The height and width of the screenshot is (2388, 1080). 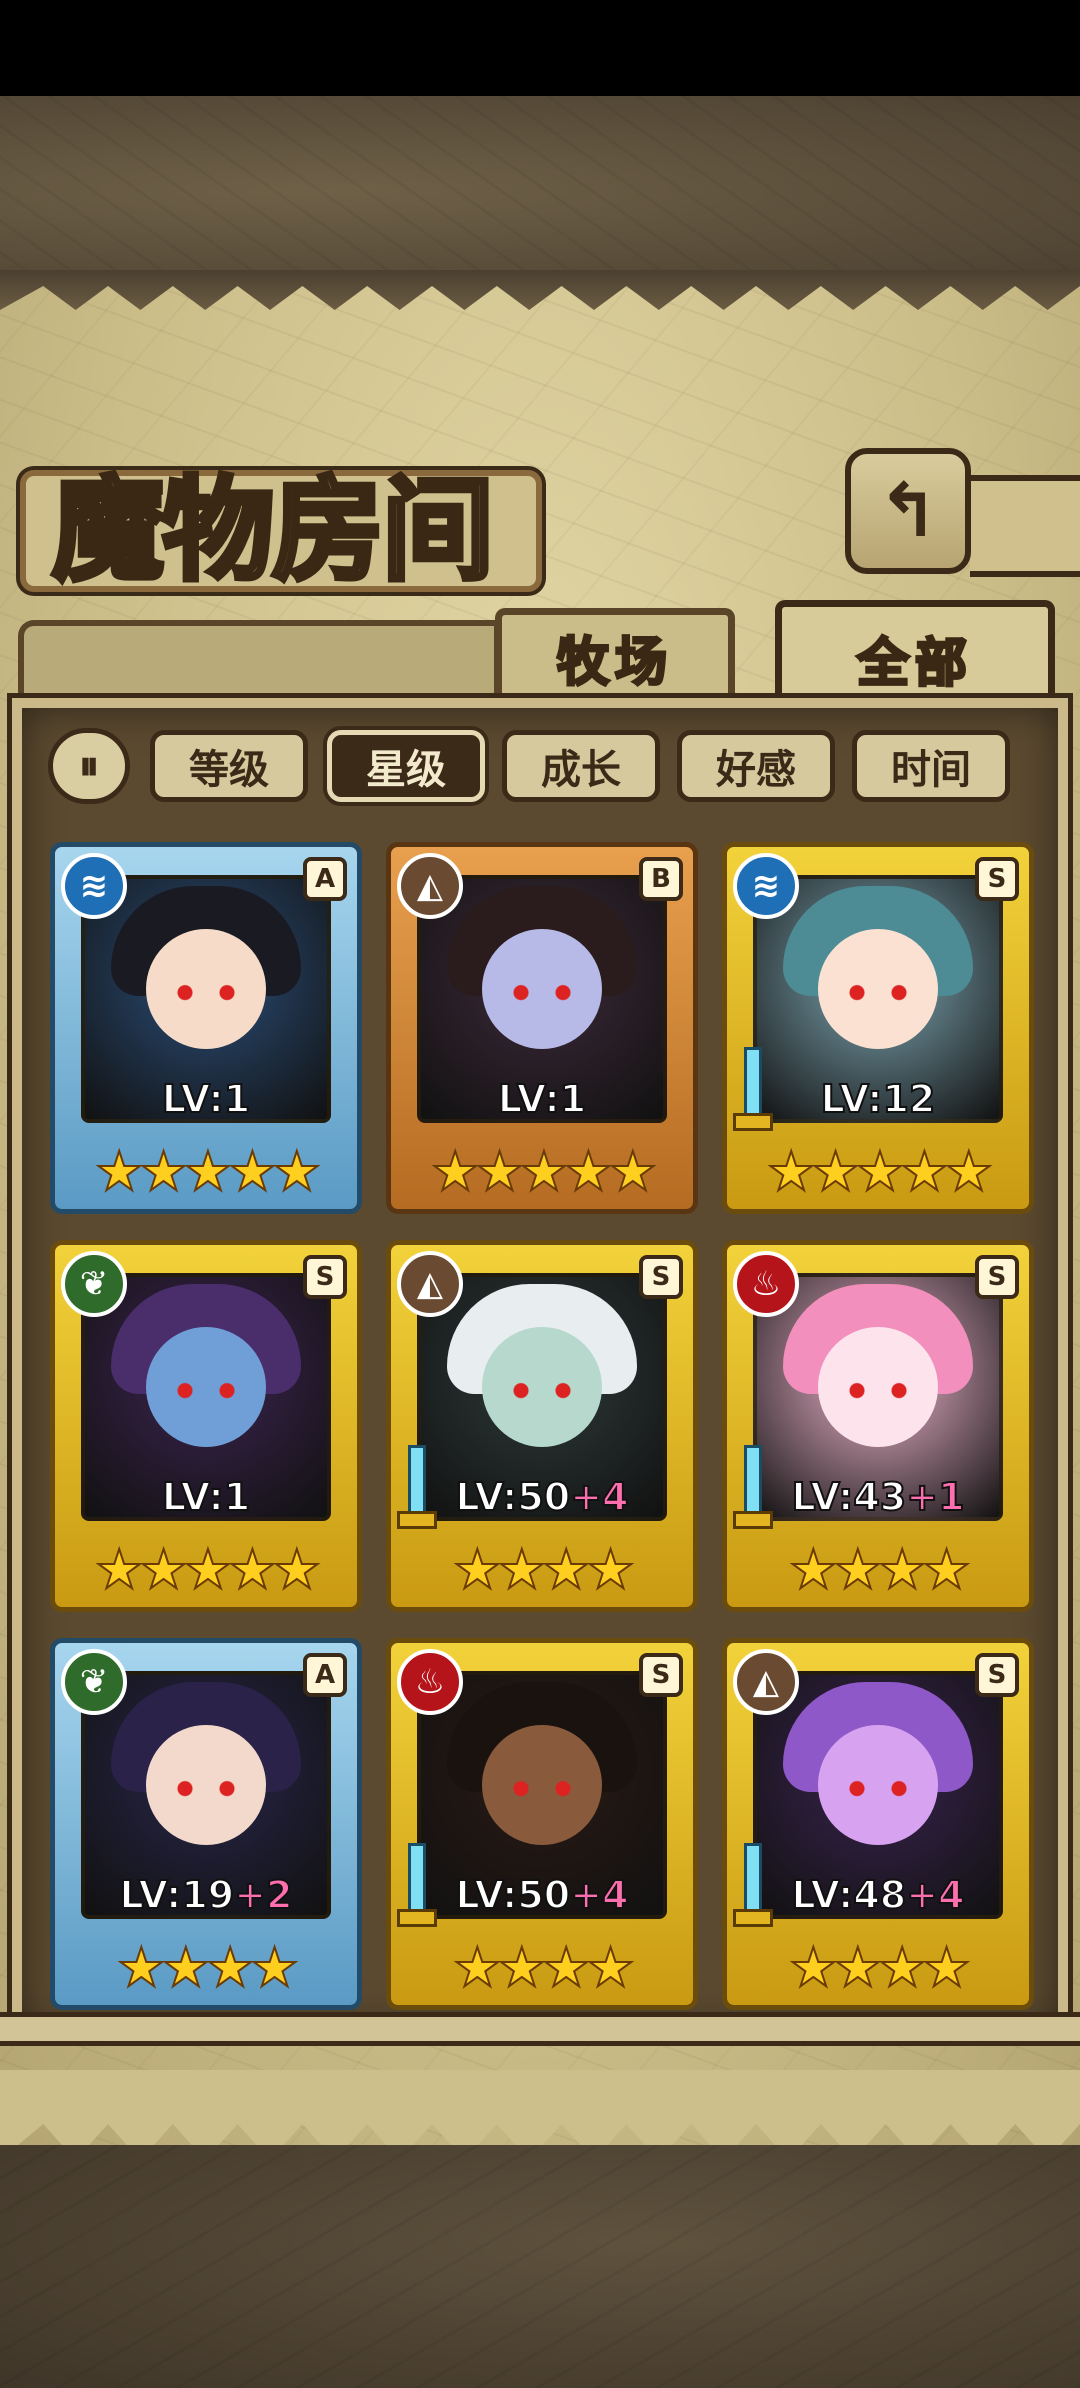 What do you see at coordinates (540, 2029) in the screenshot?
I see `panel-bottom-rail` at bounding box center [540, 2029].